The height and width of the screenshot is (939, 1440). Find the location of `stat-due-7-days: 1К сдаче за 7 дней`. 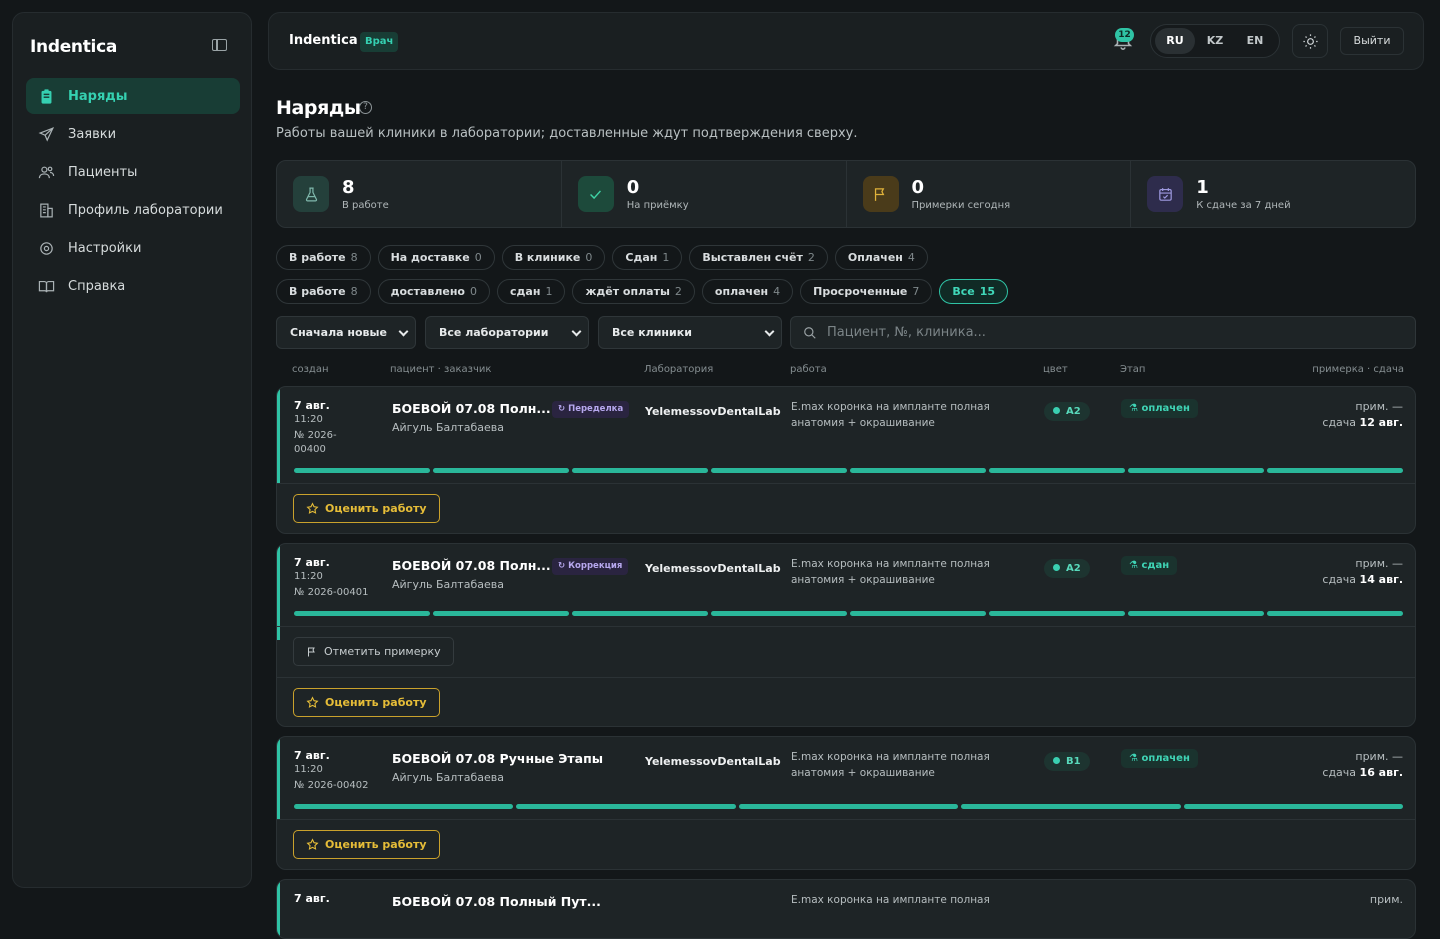

stat-due-7-days: 1К сдаче за 7 дней is located at coordinates (1273, 194).